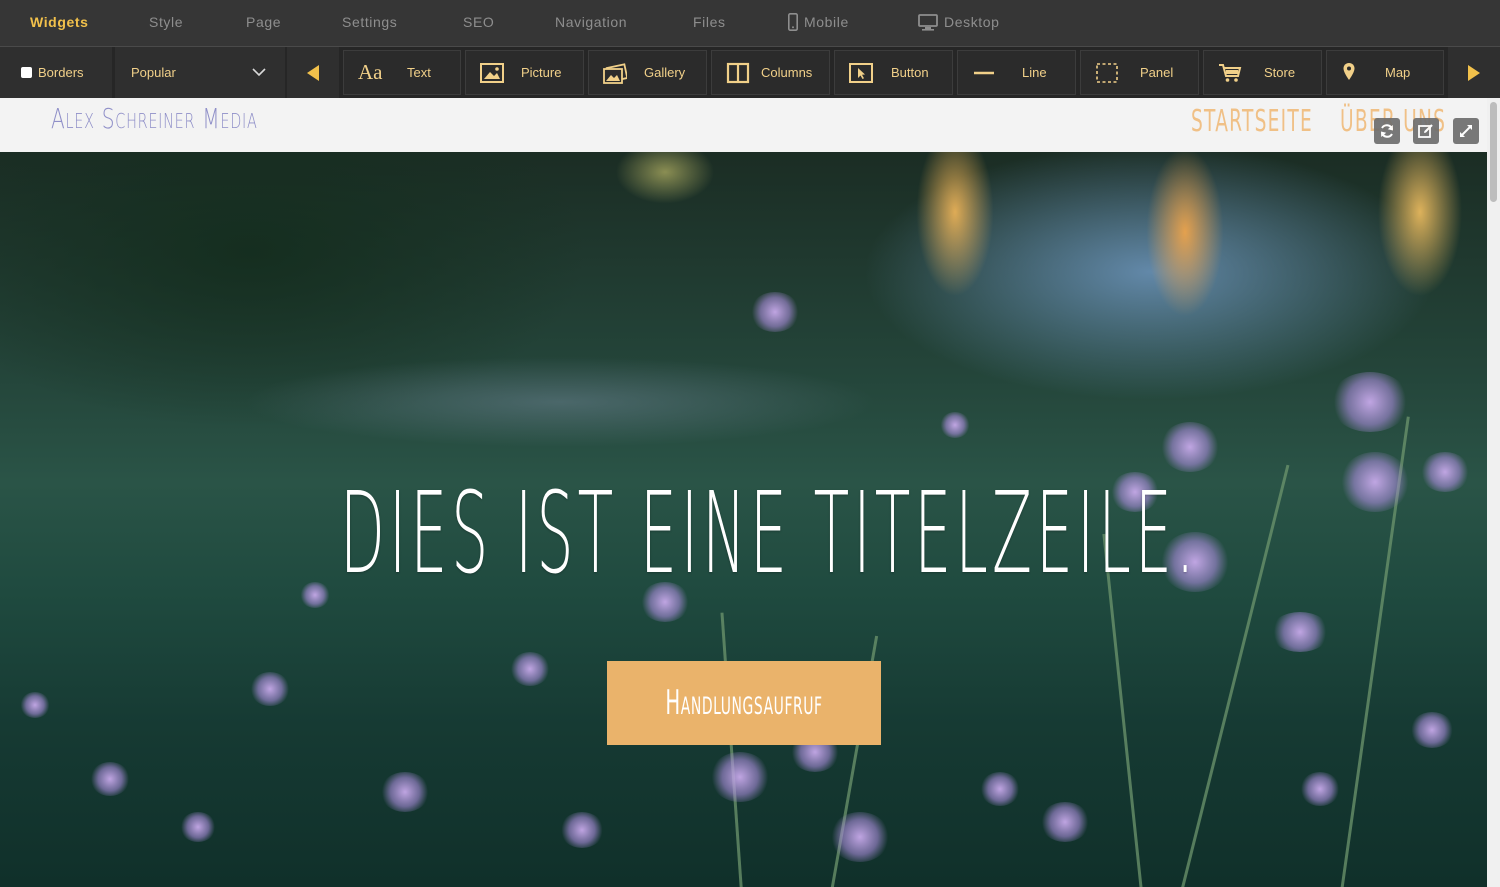  I want to click on widget-map: Map, so click(1385, 72).